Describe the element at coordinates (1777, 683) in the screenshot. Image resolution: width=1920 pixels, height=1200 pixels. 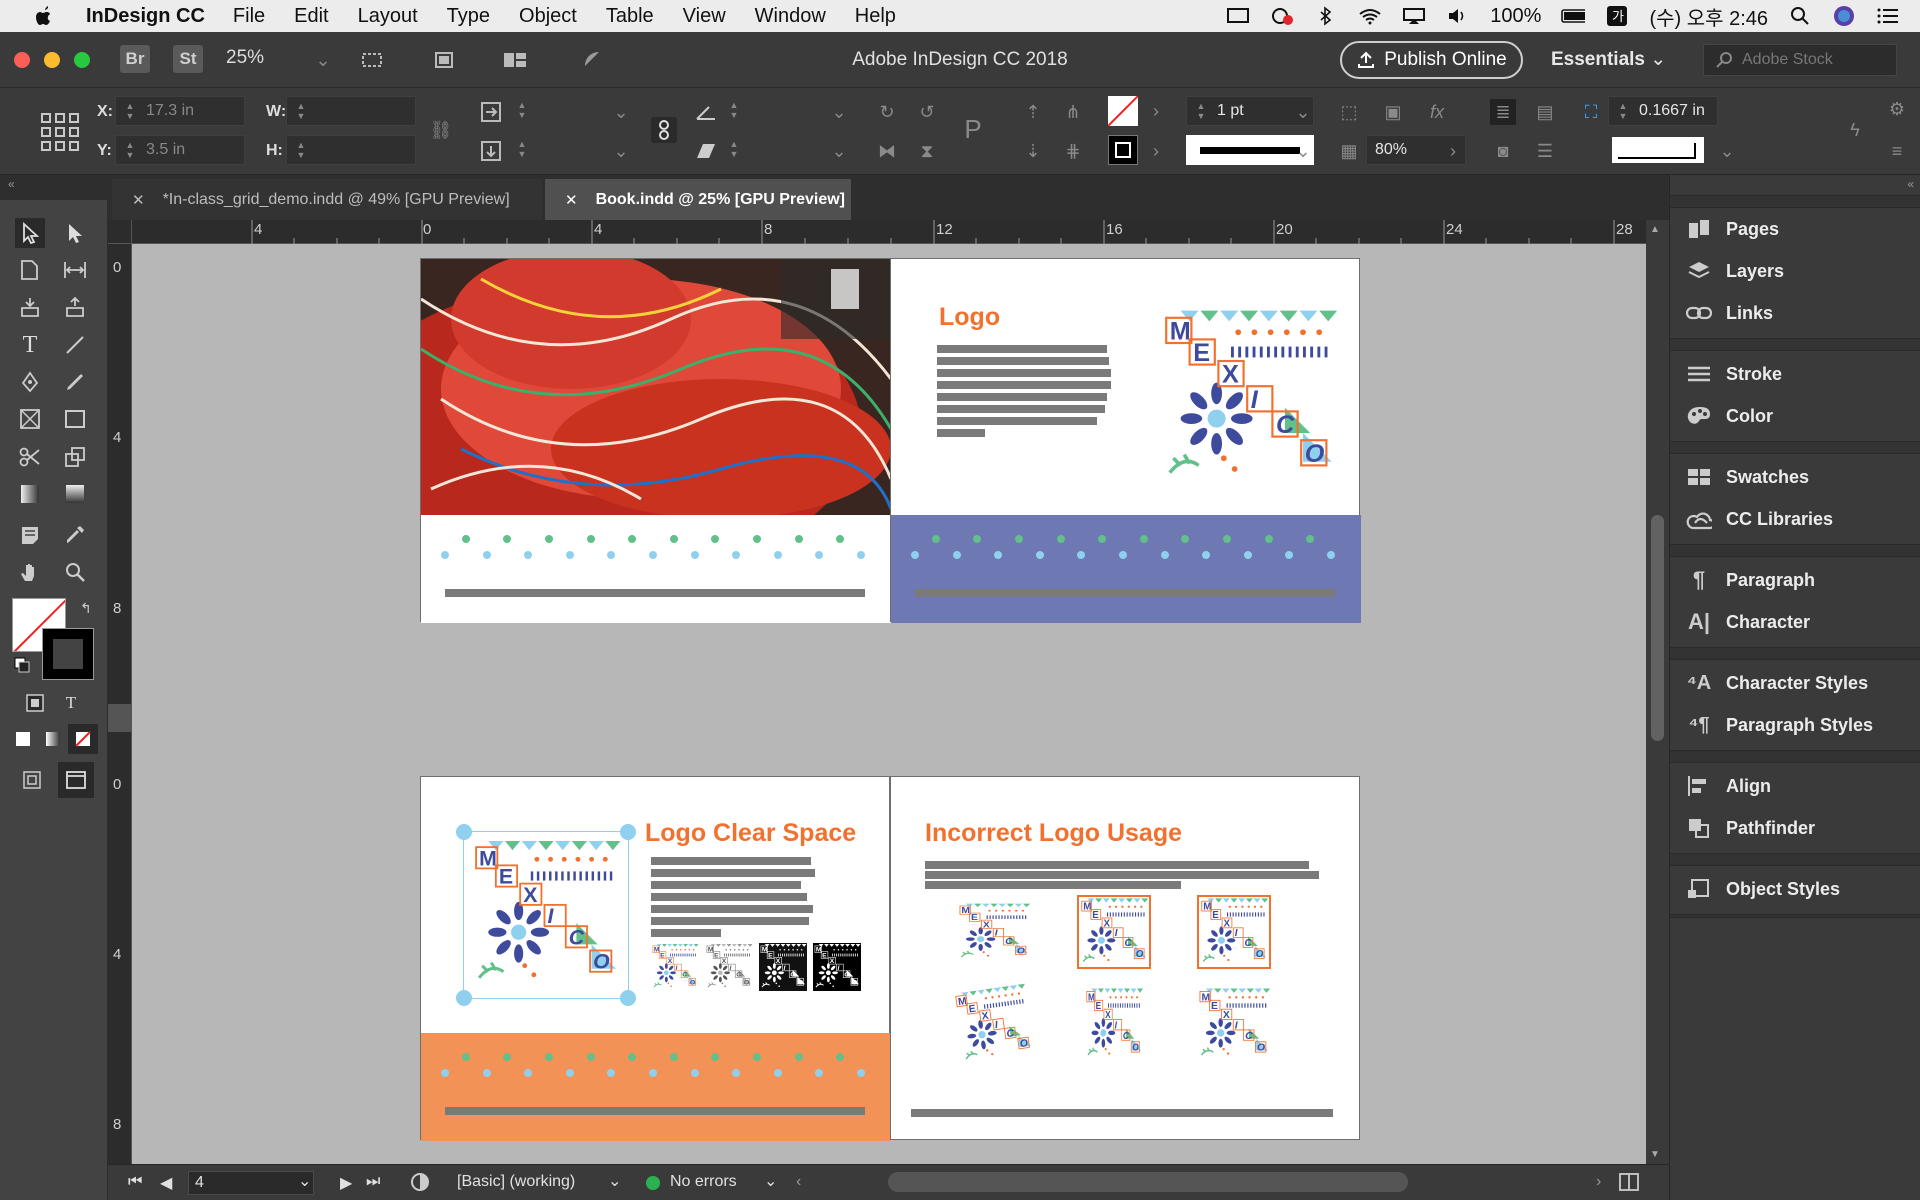
I see `panel-character-styles: ⁴A Character Styles` at that location.